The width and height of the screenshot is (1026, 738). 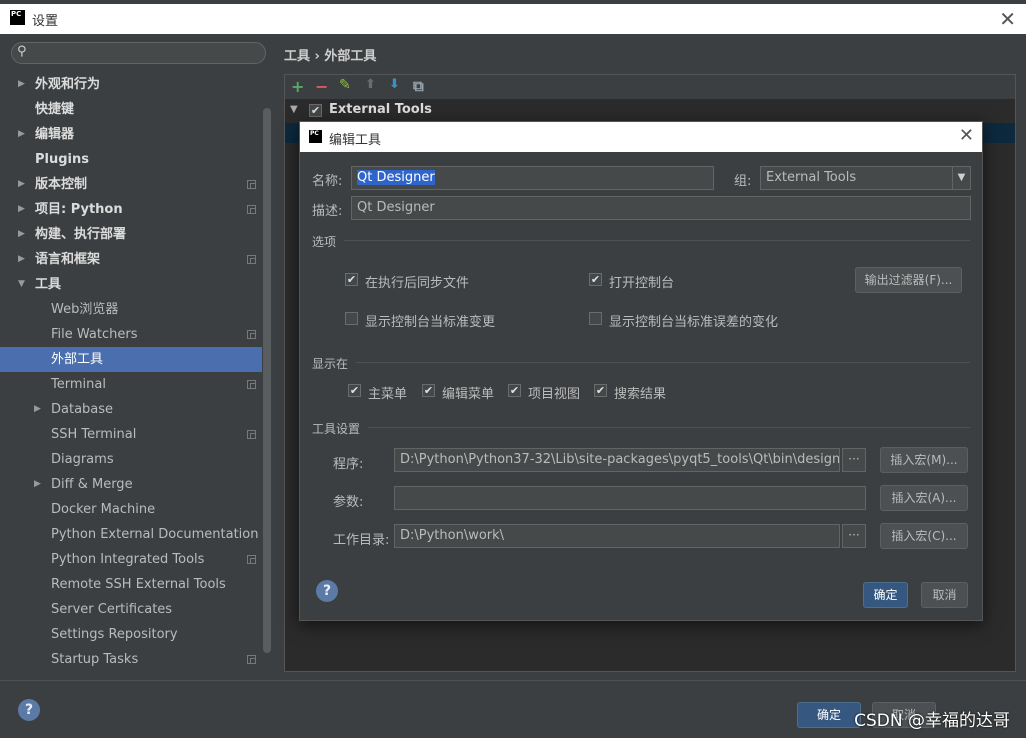 What do you see at coordinates (131, 359) in the screenshot?
I see `sidebar-item: 外部工具` at bounding box center [131, 359].